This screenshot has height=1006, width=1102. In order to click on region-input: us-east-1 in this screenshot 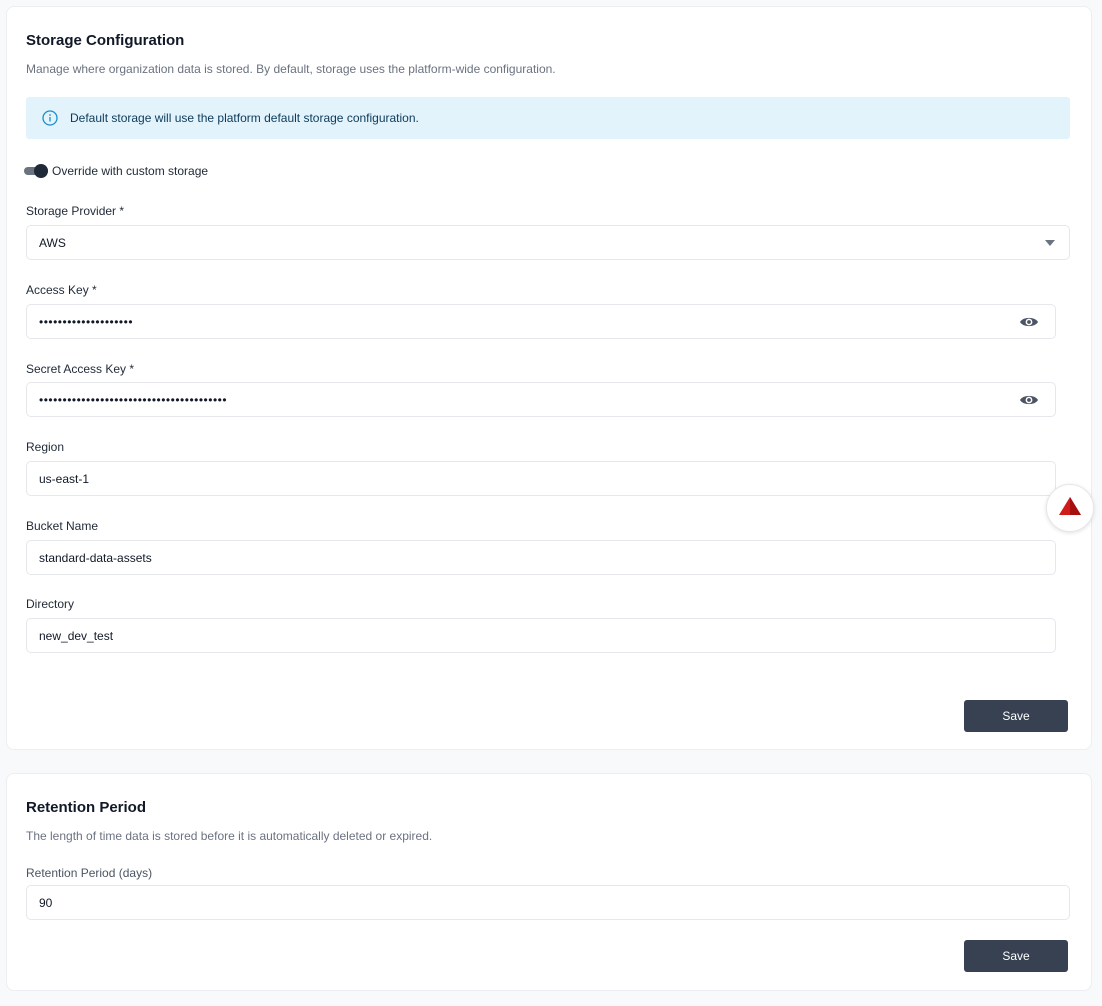, I will do `click(541, 478)`.